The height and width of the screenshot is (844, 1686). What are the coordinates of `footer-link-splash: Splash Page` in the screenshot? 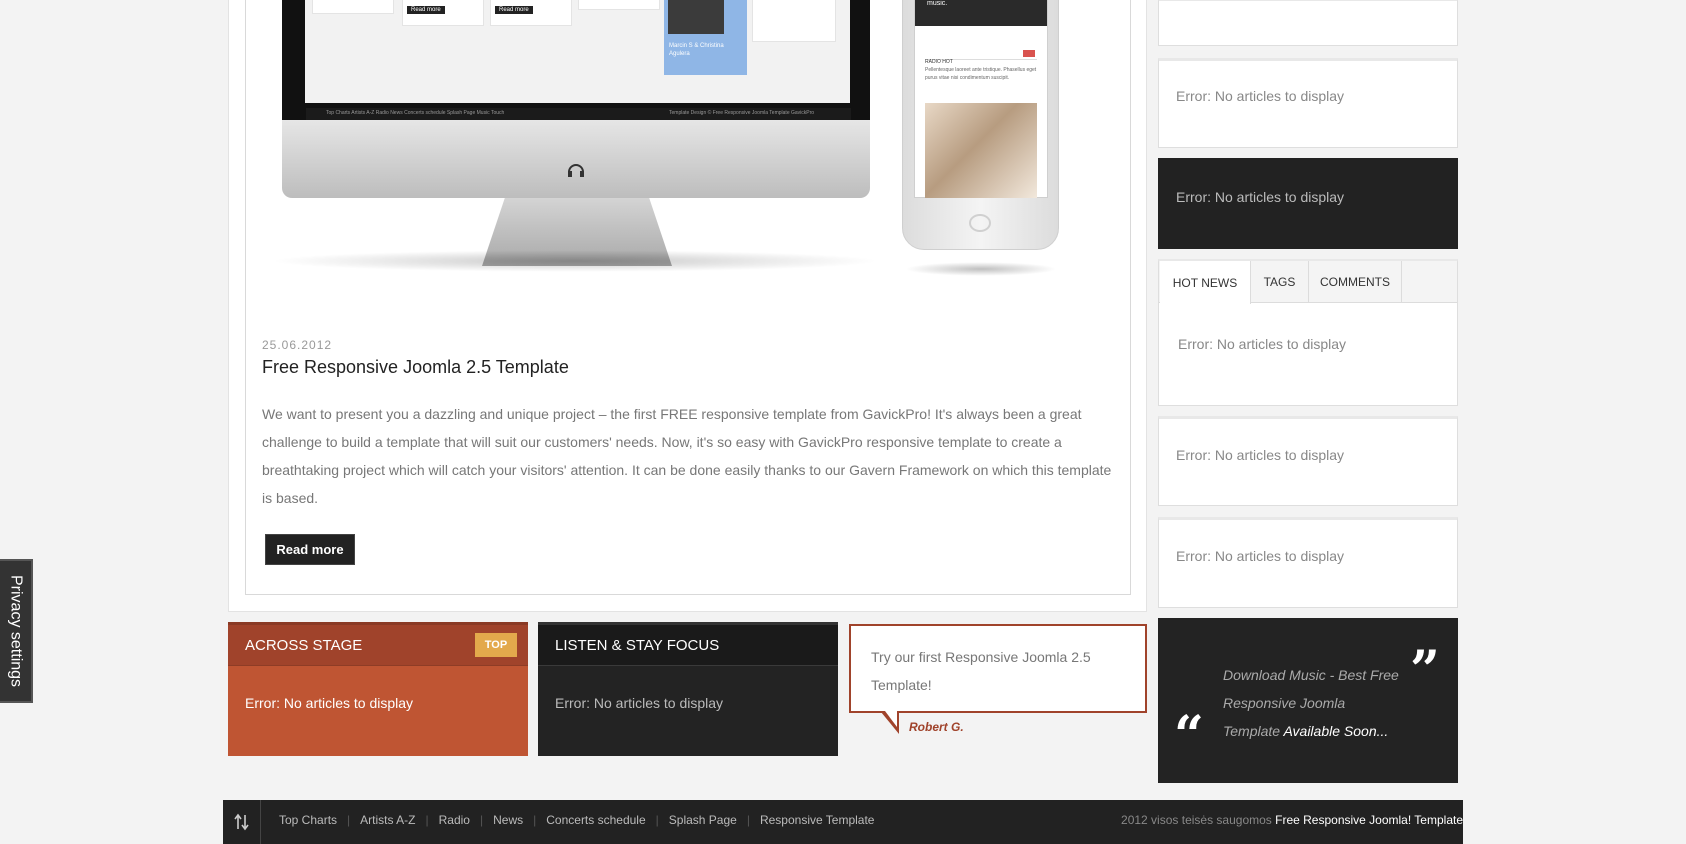 It's located at (703, 820).